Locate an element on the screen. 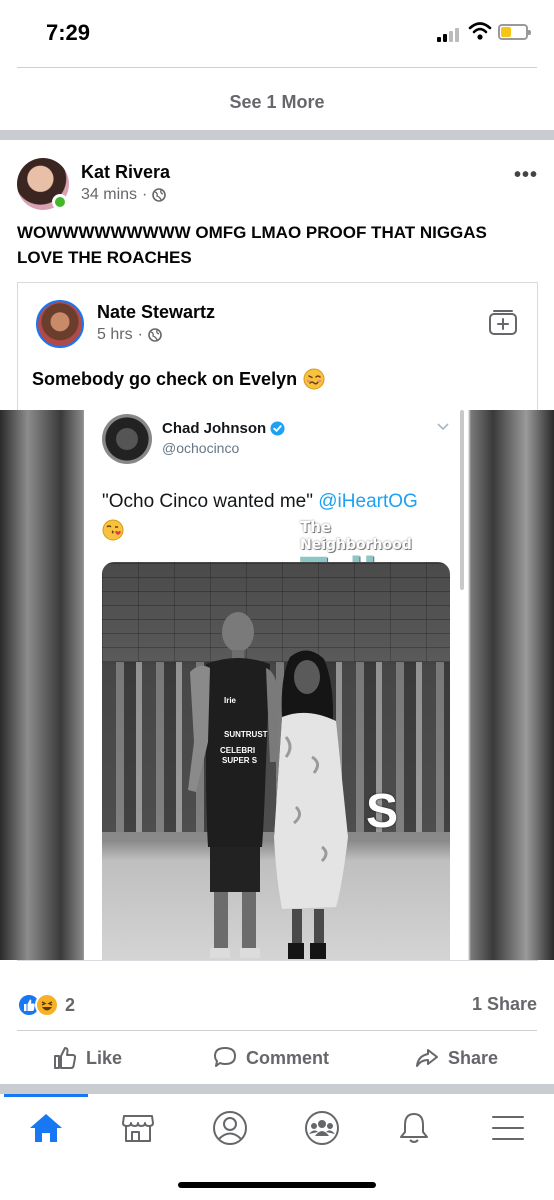 Image resolution: width=554 pixels, height=1200 pixels. menu-icon is located at coordinates (508, 1128).